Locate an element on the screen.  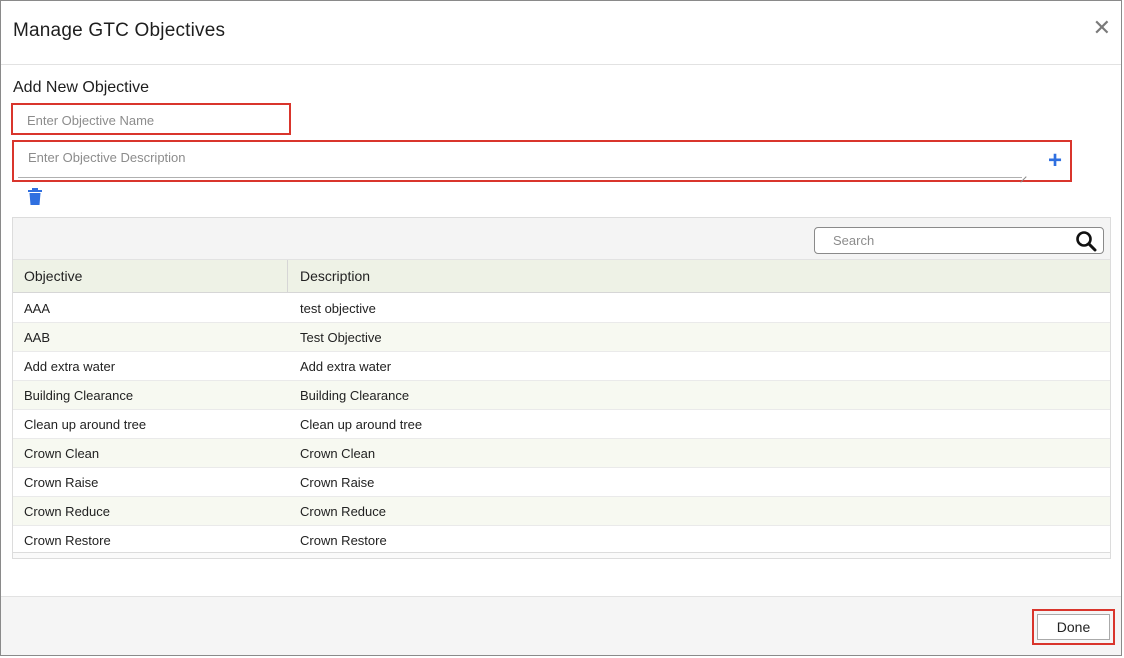
grid-header-row: Objective Description is located at coordinates (561, 276).